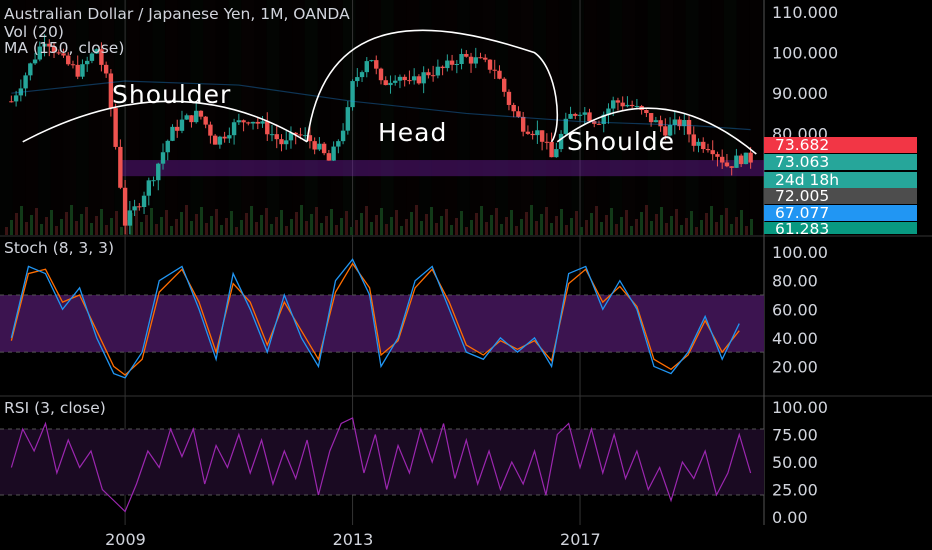 The height and width of the screenshot is (550, 932). What do you see at coordinates (55, 408) in the screenshot?
I see `rsi-title: RSI (3, close)` at bounding box center [55, 408].